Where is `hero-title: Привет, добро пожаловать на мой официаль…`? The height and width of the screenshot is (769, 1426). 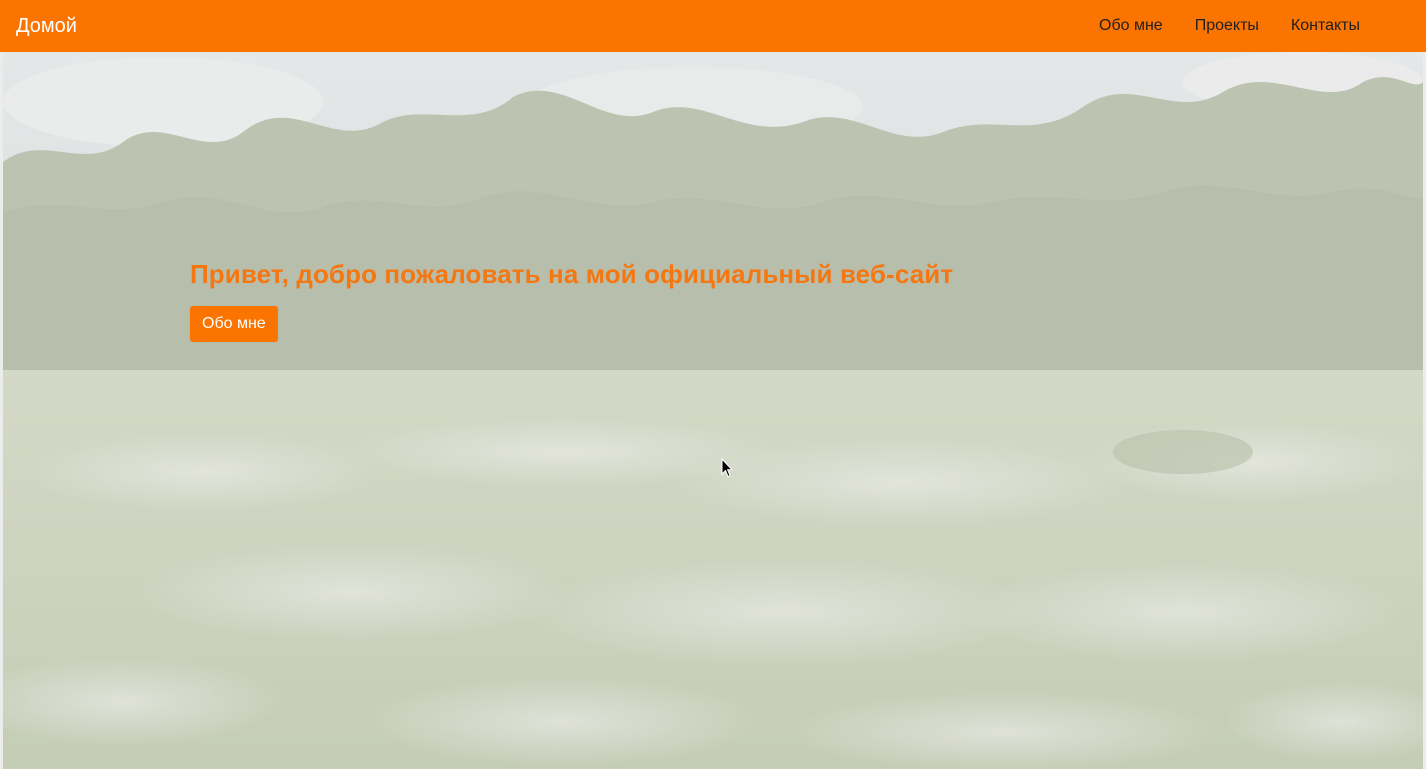 hero-title: Привет, добро пожаловать на мой официаль… is located at coordinates (572, 274).